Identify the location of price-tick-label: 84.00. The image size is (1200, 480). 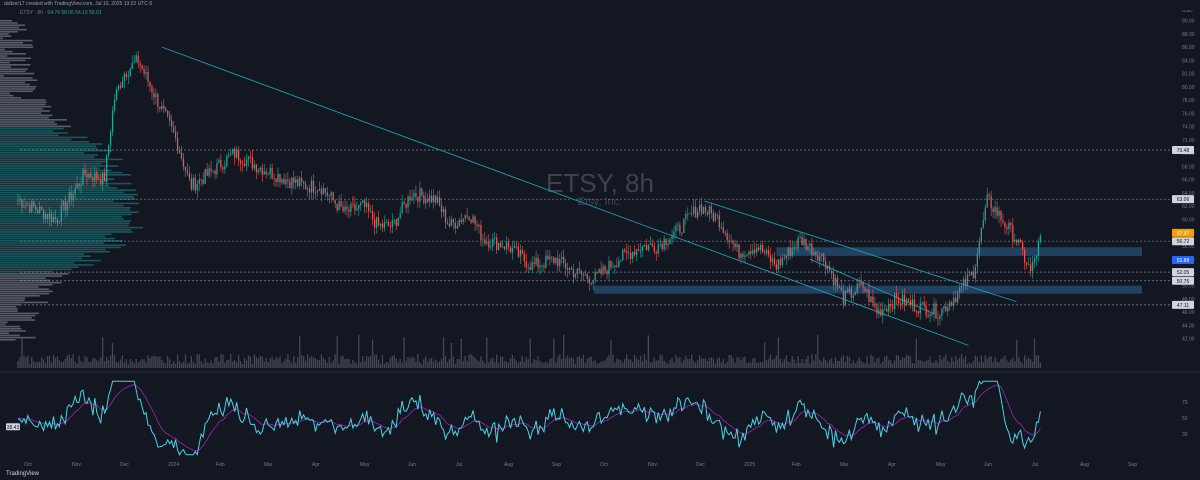
(1188, 61).